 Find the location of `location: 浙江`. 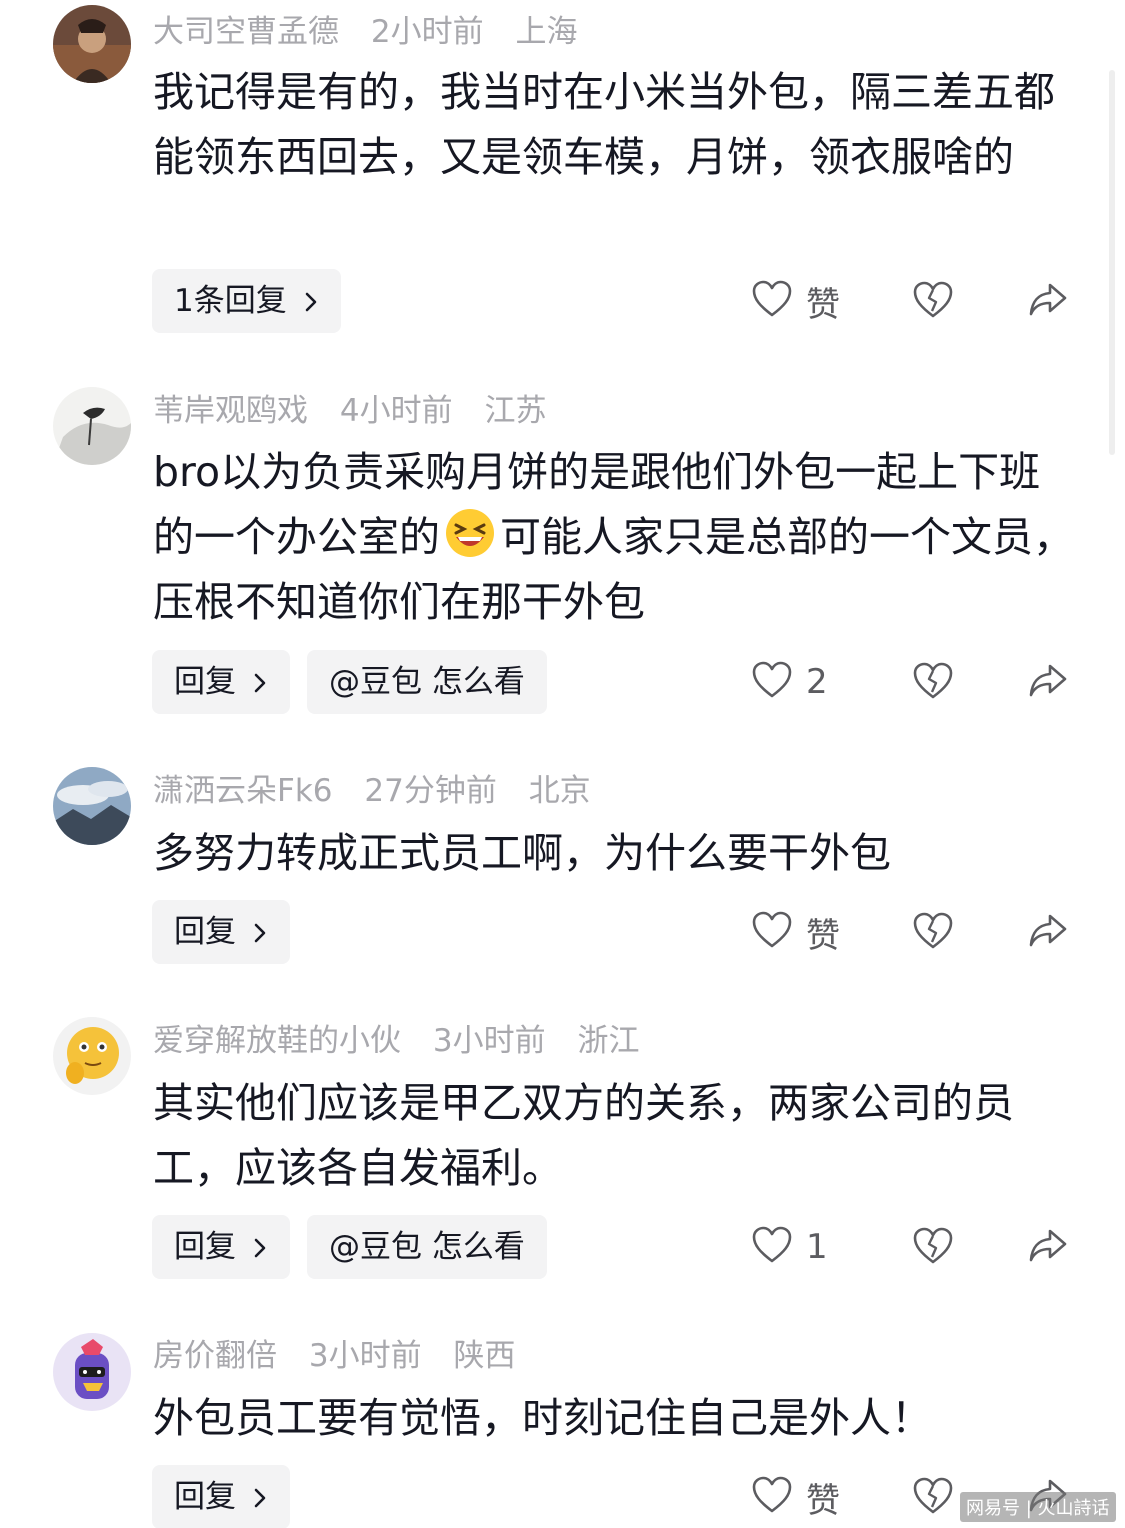

location: 浙江 is located at coordinates (608, 1041).